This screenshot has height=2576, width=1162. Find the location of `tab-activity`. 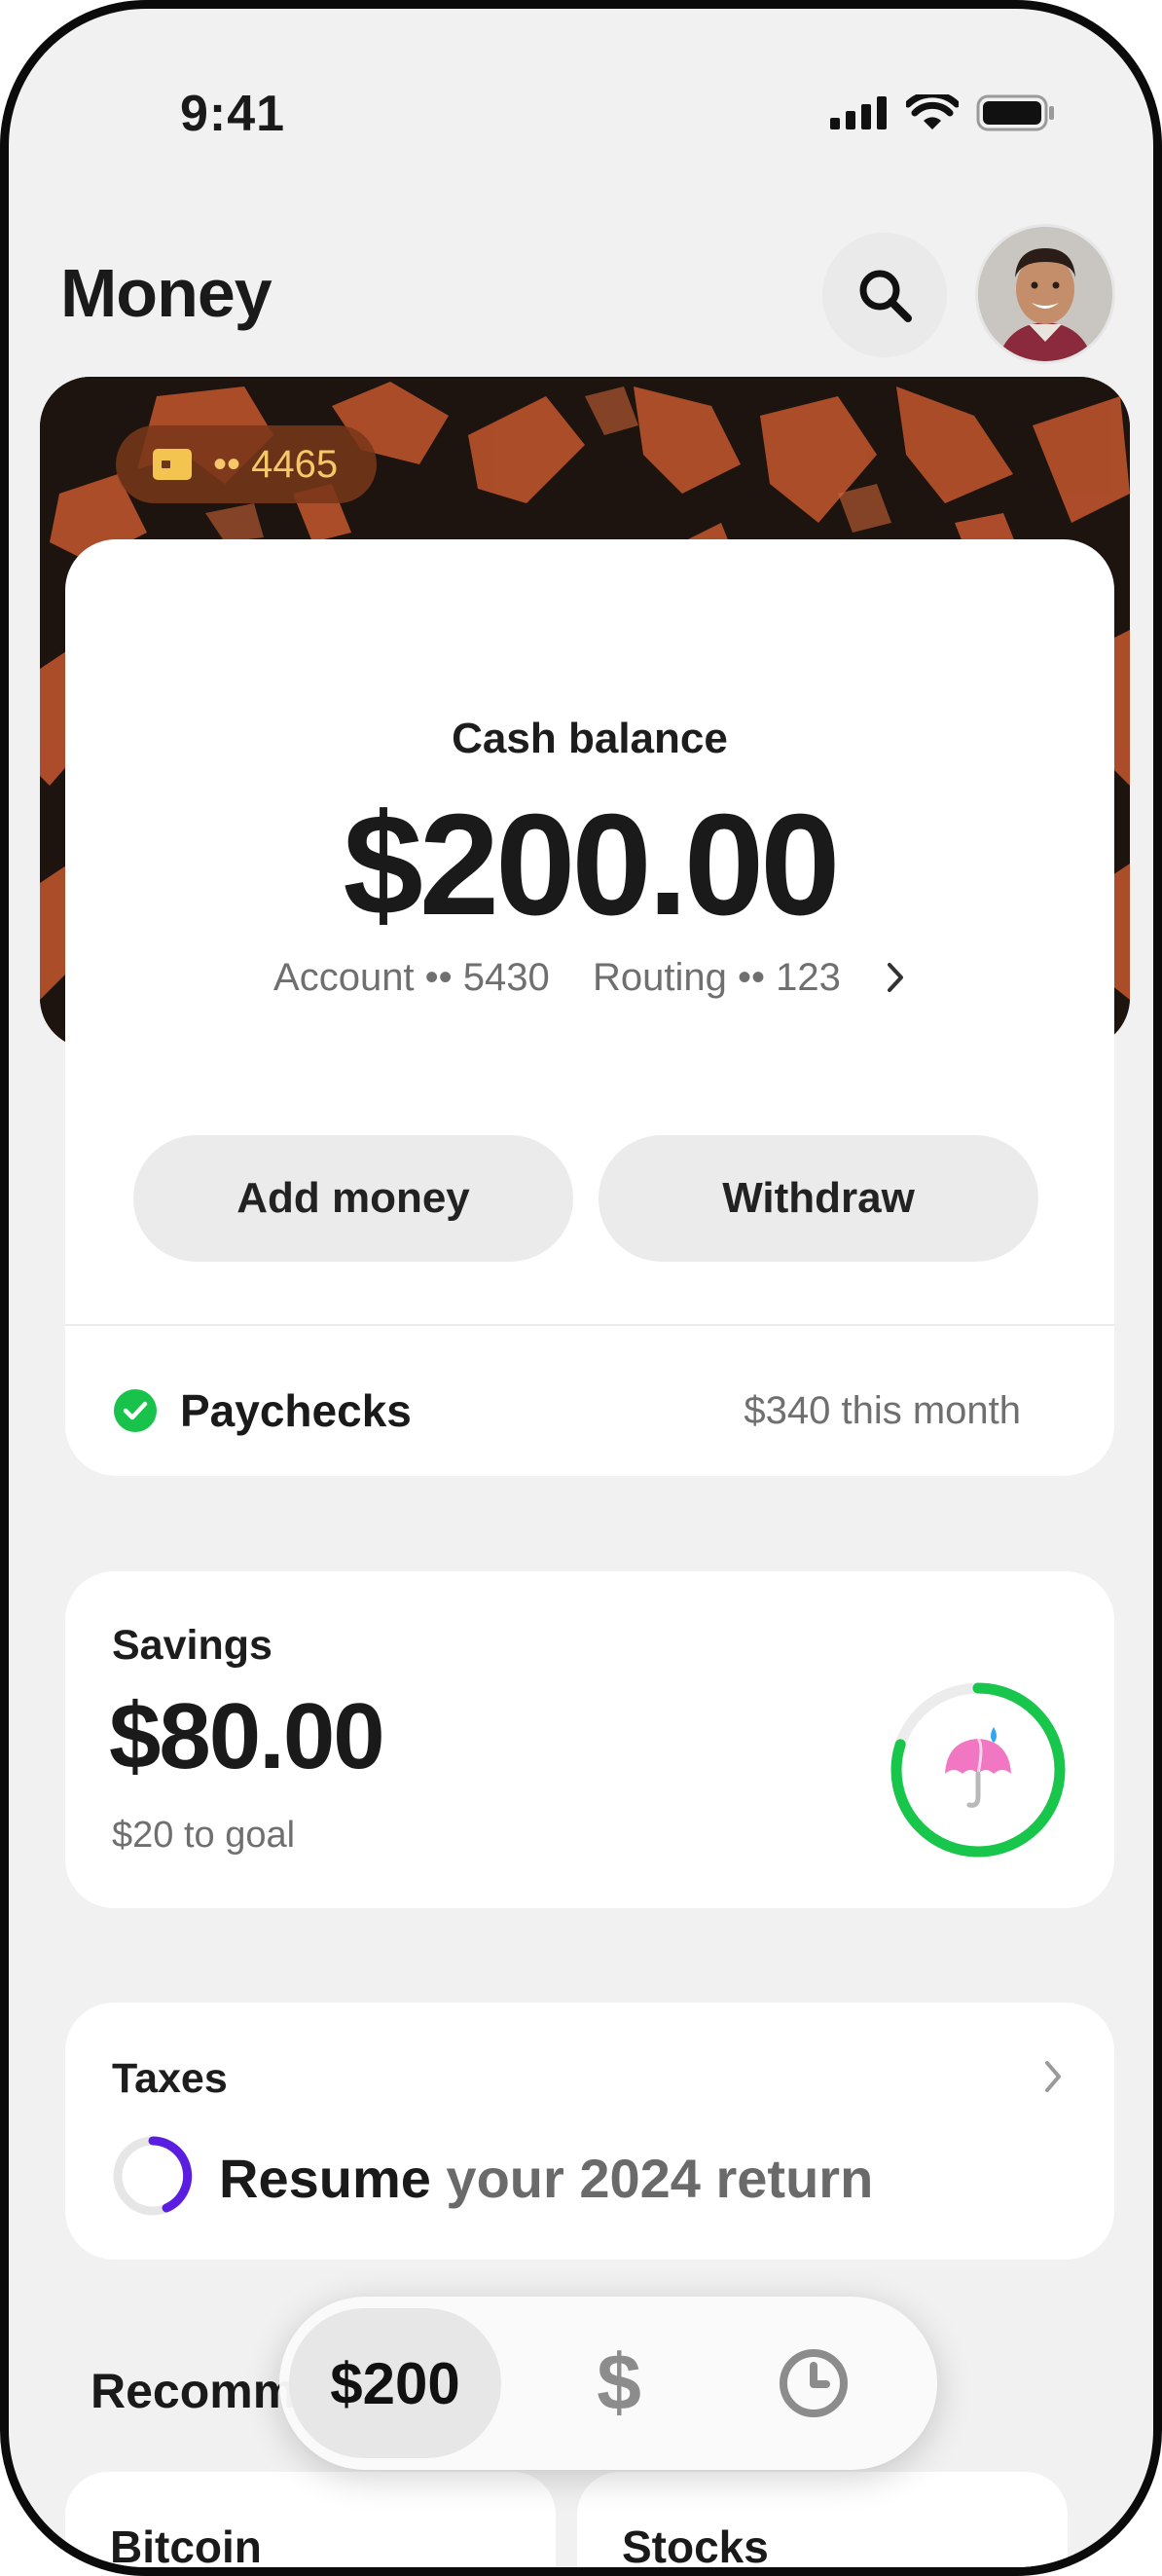

tab-activity is located at coordinates (813, 2383).